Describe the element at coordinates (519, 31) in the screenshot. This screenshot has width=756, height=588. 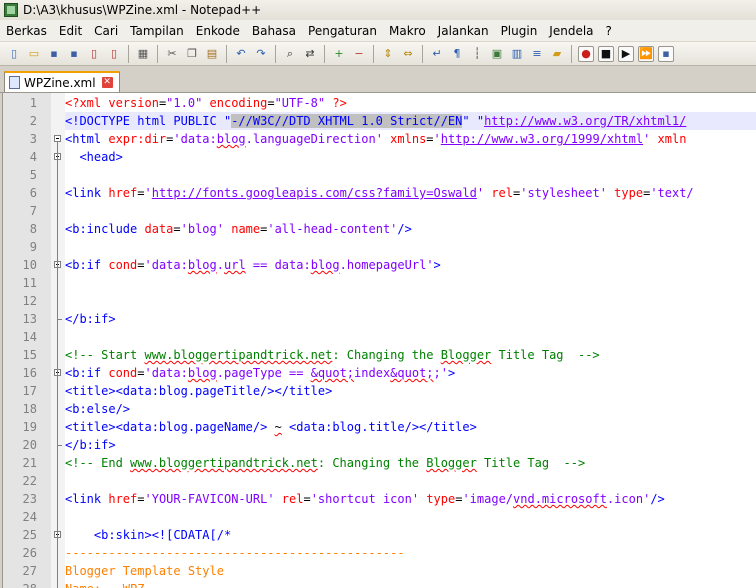
I see `menu-plugin: Plugin` at that location.